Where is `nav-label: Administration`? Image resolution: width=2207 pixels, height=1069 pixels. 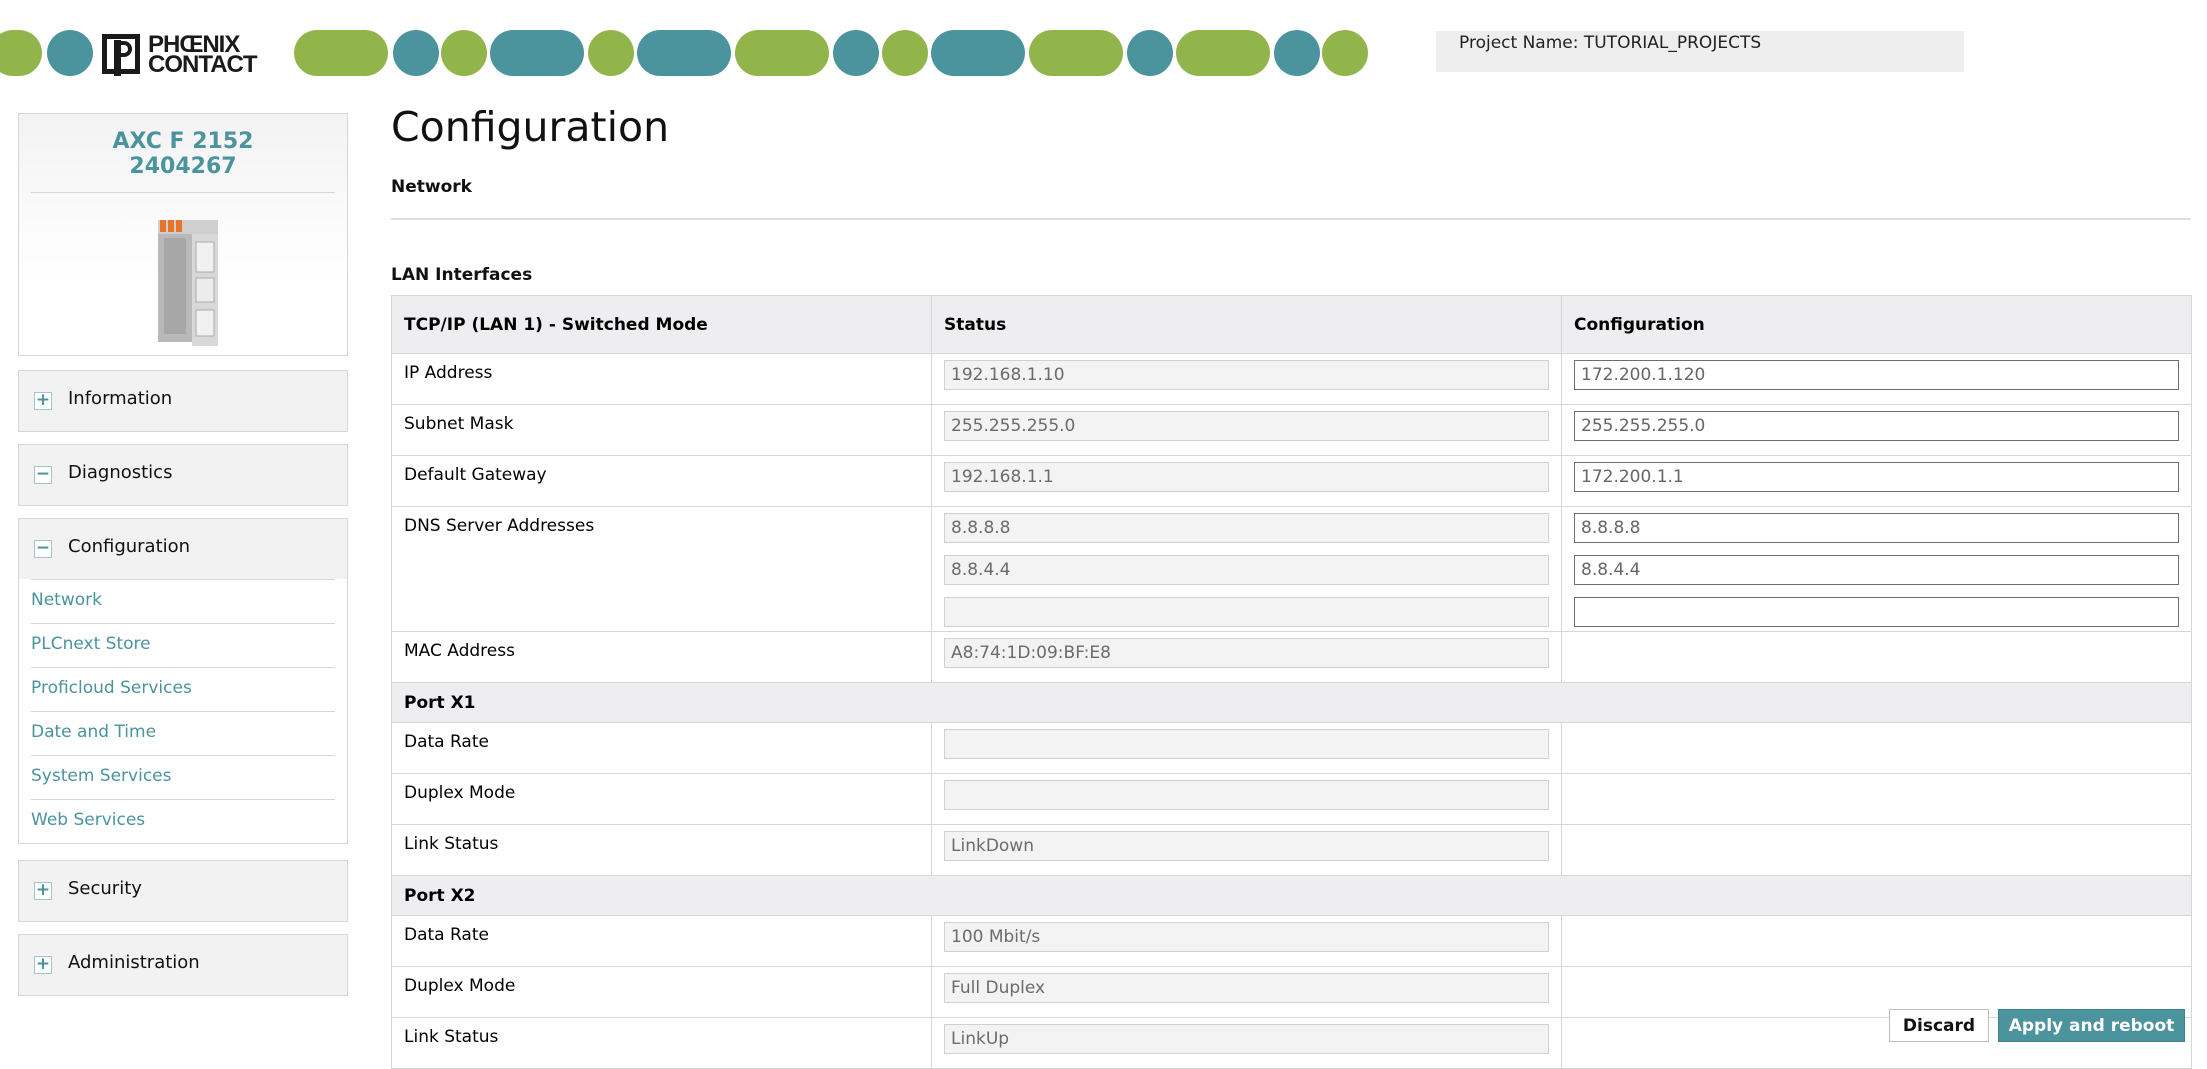 nav-label: Administration is located at coordinates (134, 962).